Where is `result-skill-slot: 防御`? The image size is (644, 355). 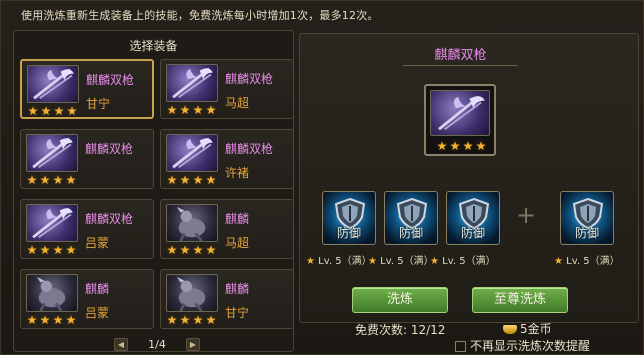
result-skill-slot: 防御 is located at coordinates (587, 218).